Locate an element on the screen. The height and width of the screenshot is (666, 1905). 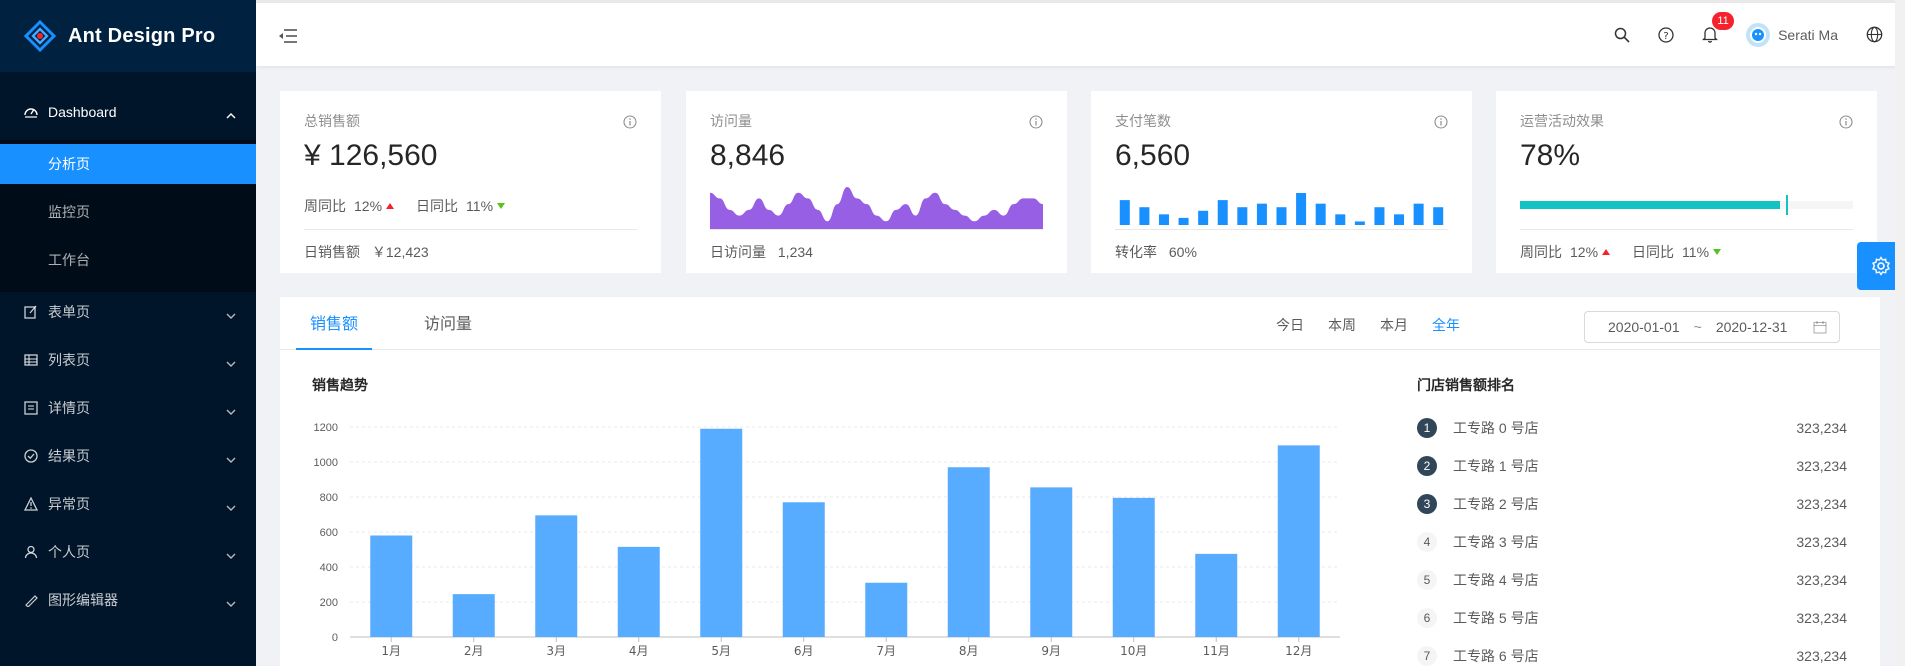
x-tick-label: 10月 is located at coordinates (1133, 651).